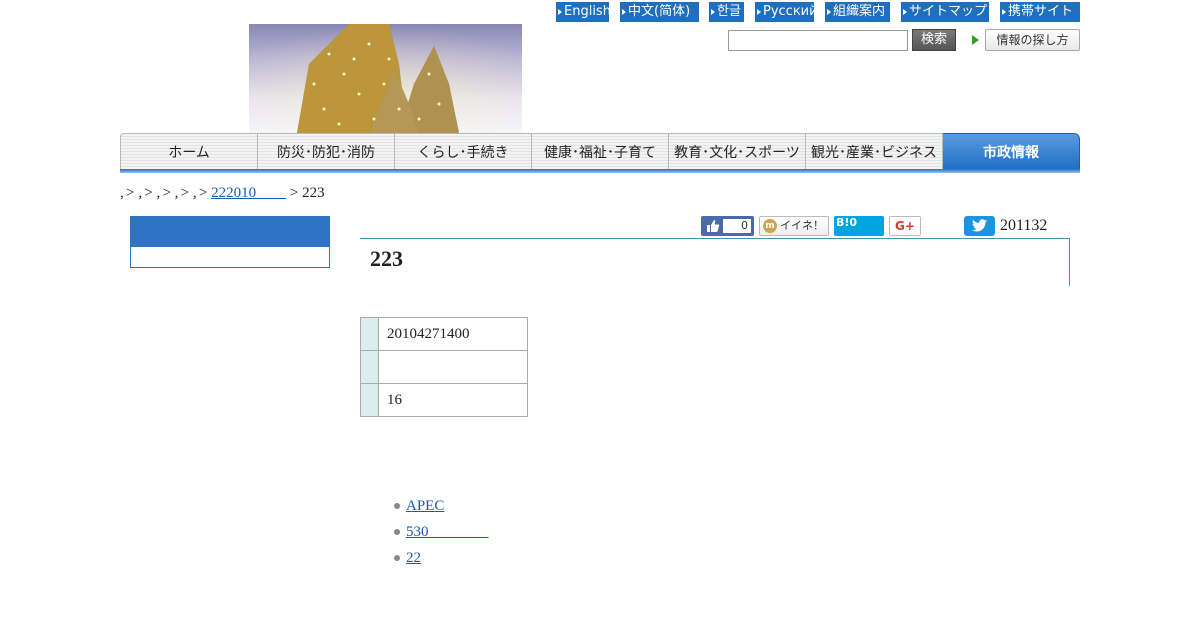  I want to click on related-links: APEC 530 22, so click(441, 532).